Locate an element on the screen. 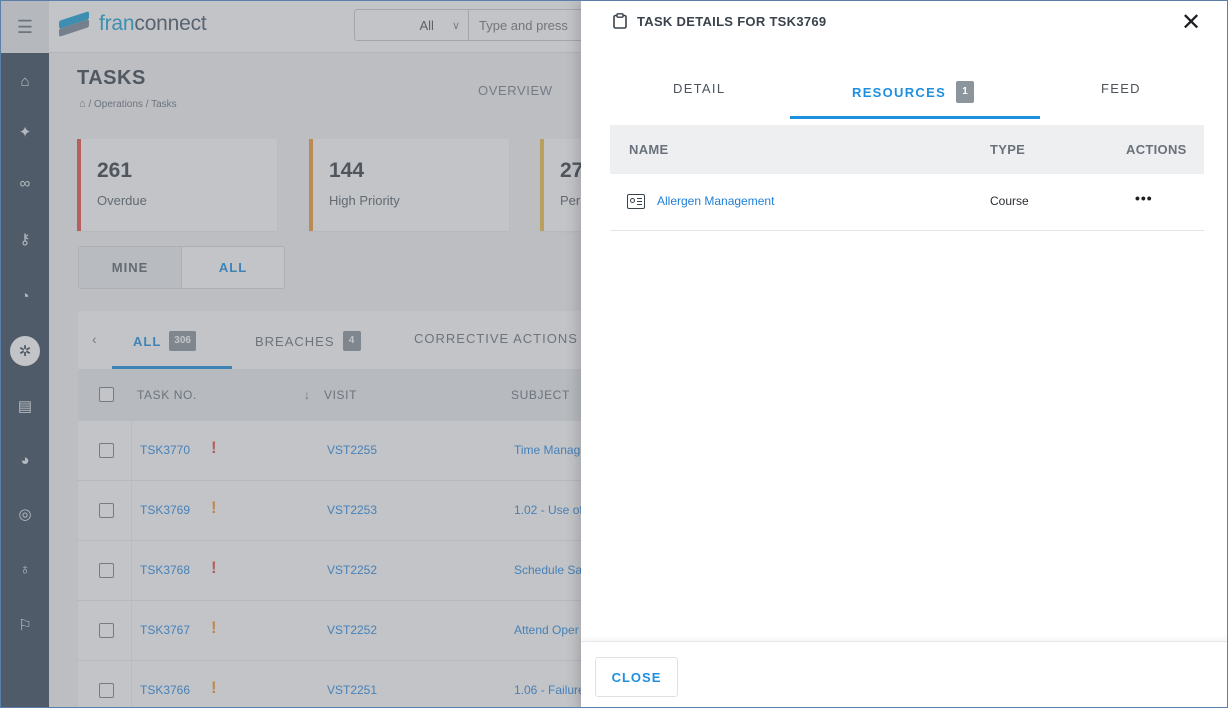 The width and height of the screenshot is (1228, 708). drawer-header: TASK DETAILS FOR TSK3769 is located at coordinates (719, 21).